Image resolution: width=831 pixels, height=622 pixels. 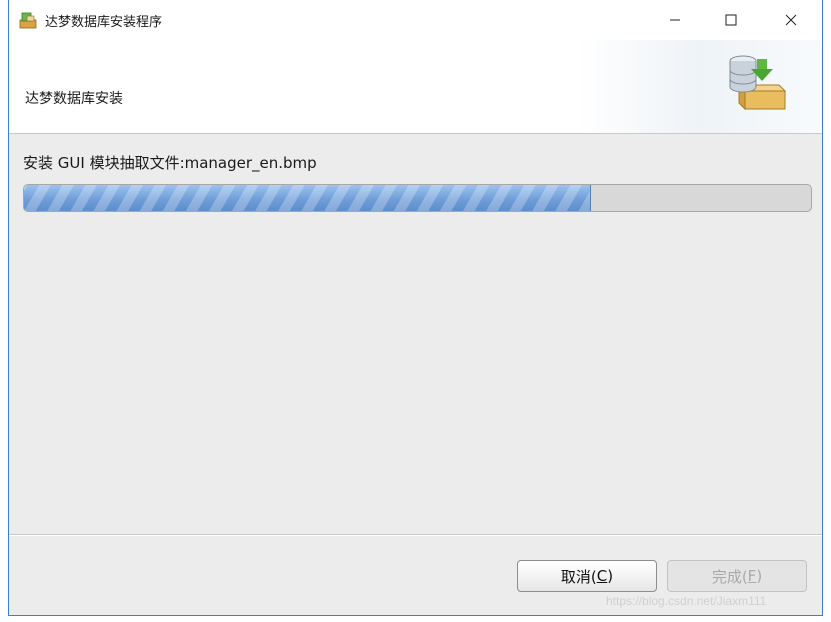 I want to click on page-title: 达梦数据库安装, so click(x=74, y=99).